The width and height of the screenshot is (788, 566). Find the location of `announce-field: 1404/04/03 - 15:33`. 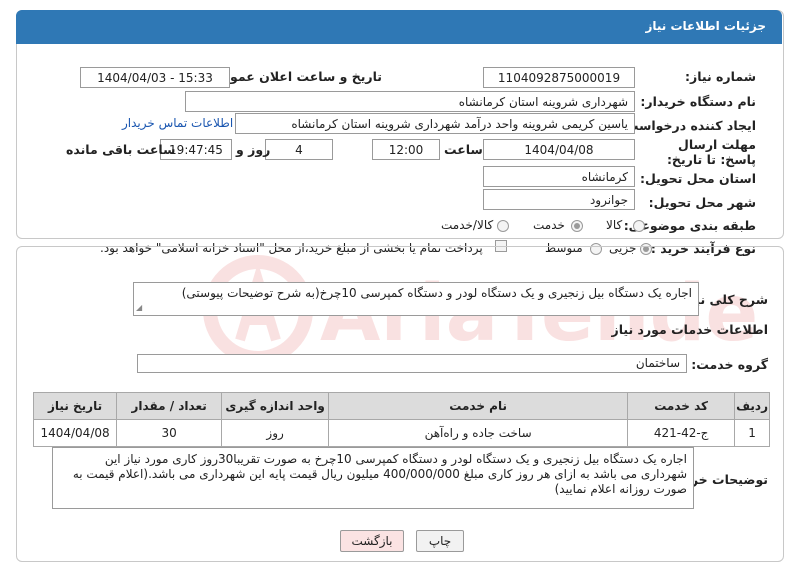

announce-field: 1404/04/03 - 15:33 is located at coordinates (155, 77).